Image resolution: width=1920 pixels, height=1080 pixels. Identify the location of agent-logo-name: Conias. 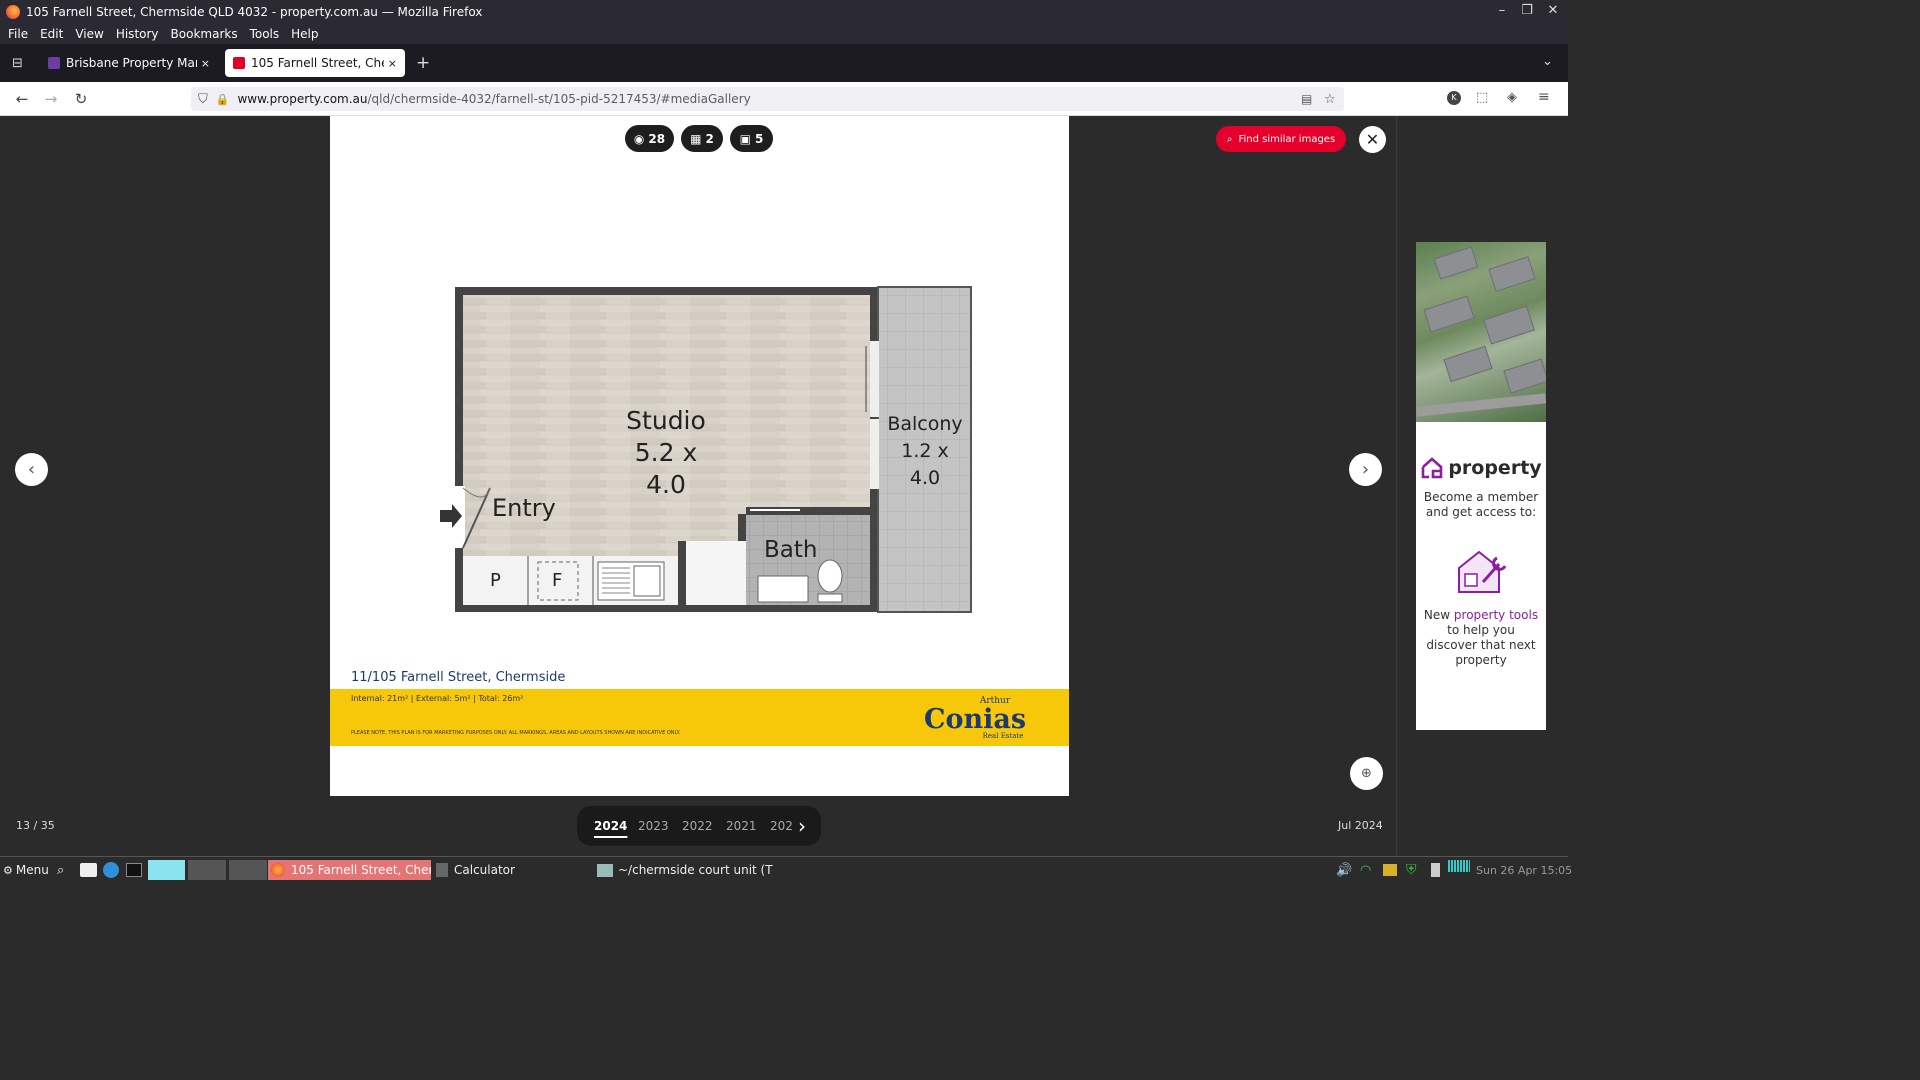
(975, 719).